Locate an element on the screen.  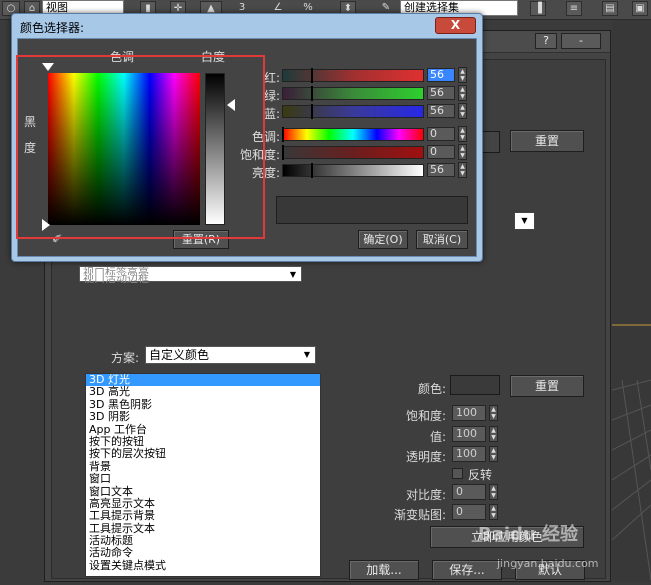
contrast-spin-arrows: ▲ ▼ is located at coordinates (493, 492).